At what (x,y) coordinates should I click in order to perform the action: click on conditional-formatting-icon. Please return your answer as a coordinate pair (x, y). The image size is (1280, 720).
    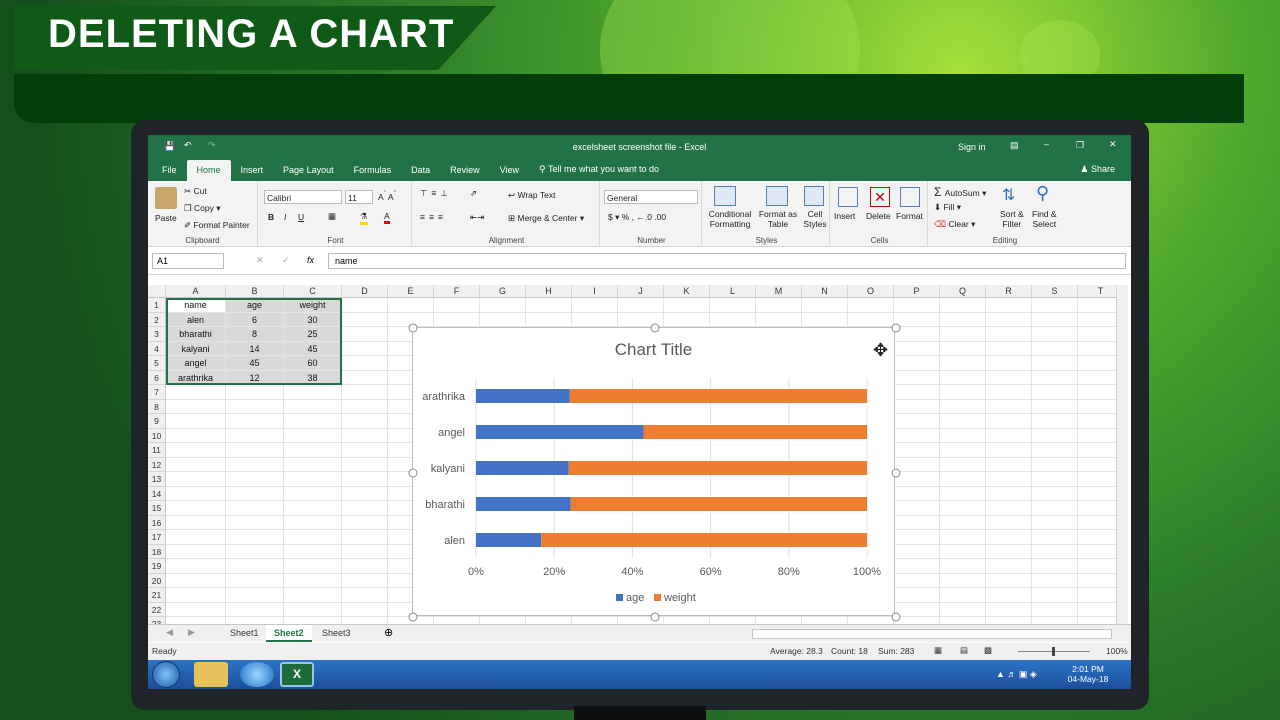
    Looking at the image, I should click on (725, 196).